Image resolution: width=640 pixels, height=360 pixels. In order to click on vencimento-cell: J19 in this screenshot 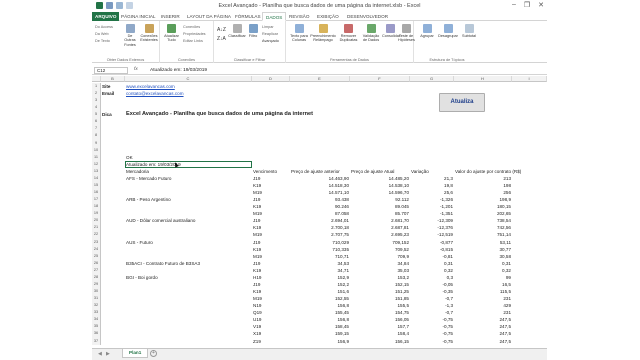, I will do `click(271, 178)`.